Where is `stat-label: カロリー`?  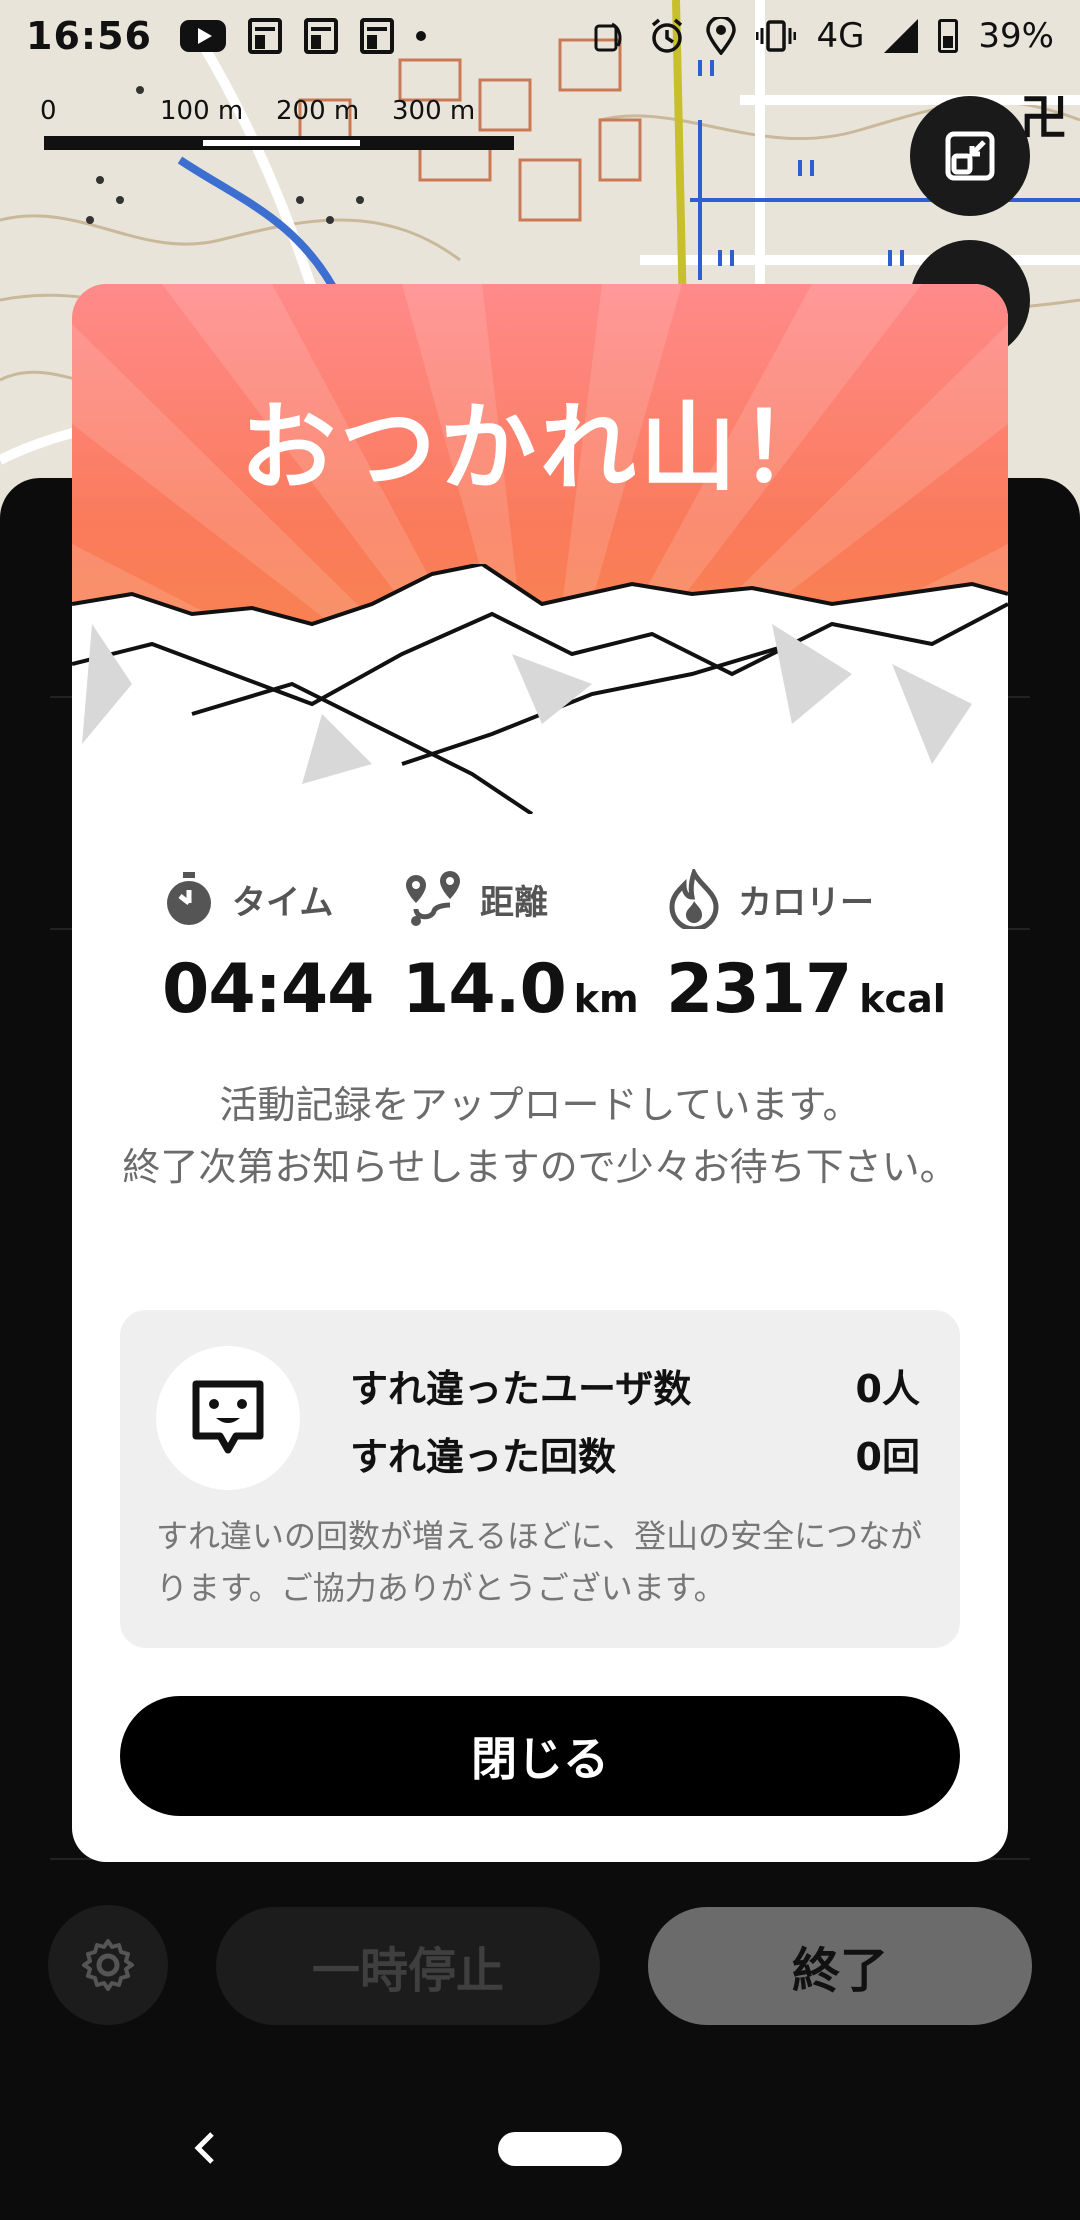
stat-label: カロリー is located at coordinates (806, 902).